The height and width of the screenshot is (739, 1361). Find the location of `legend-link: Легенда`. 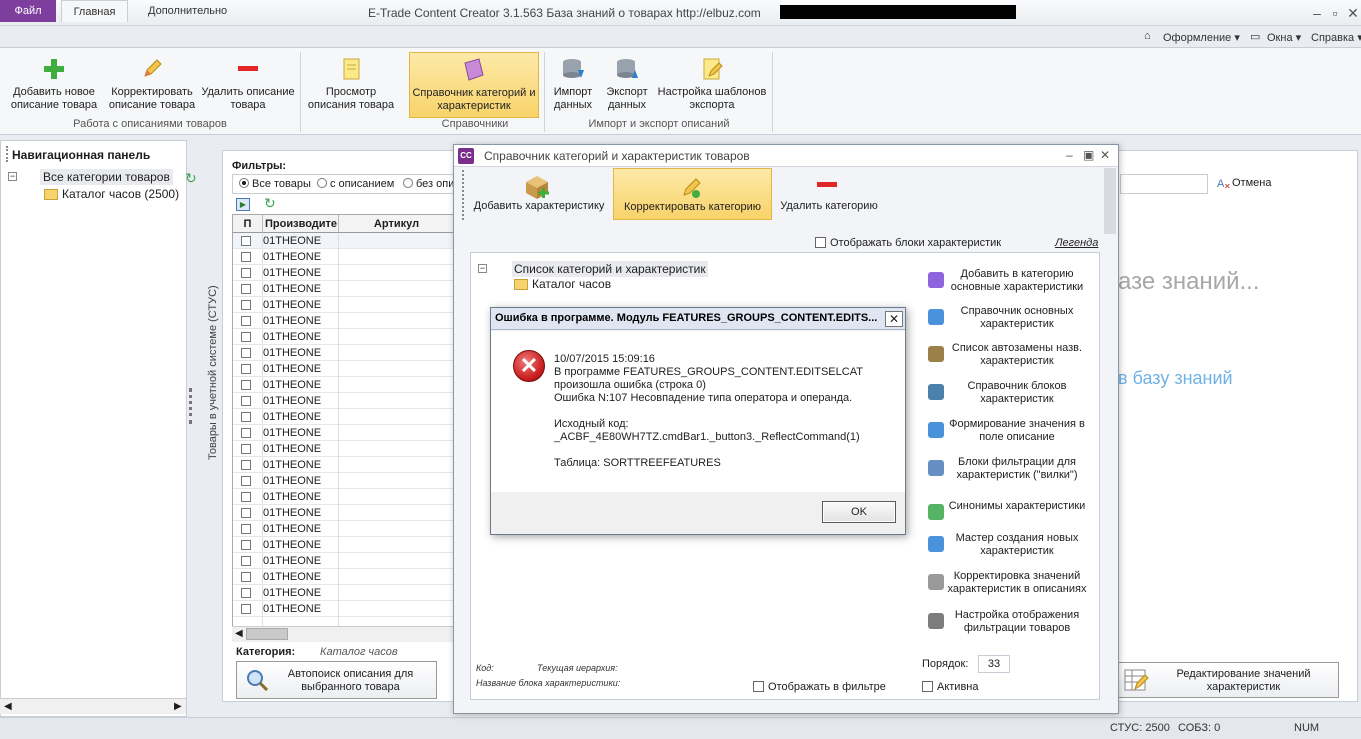

legend-link: Легенда is located at coordinates (1076, 243).